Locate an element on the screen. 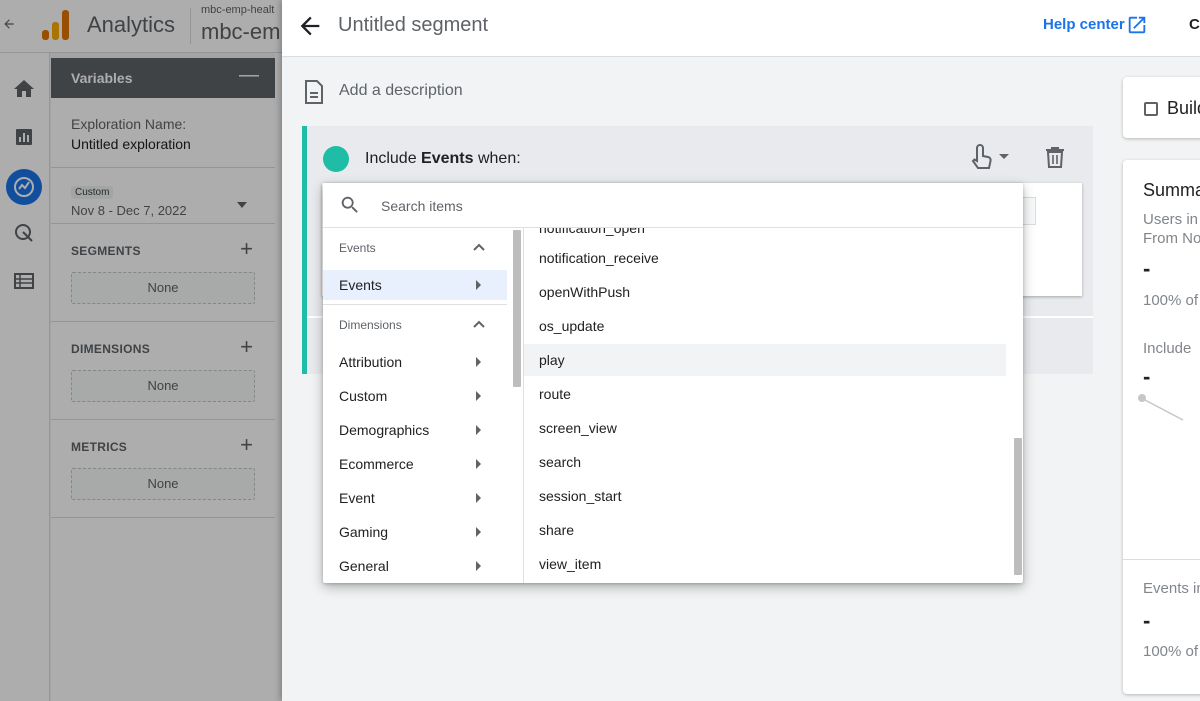 The height and width of the screenshot is (701, 1200). close-back-arrow-icon is located at coordinates (310, 26).